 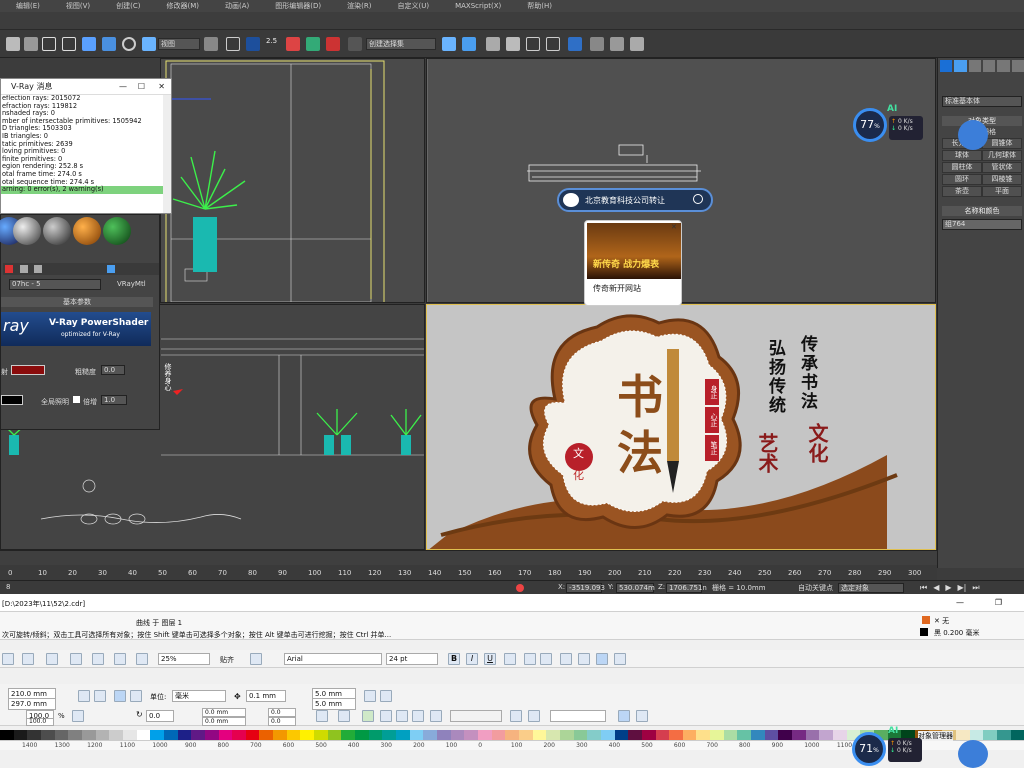 I want to click on color-styles-icon, so click(x=642, y=716).